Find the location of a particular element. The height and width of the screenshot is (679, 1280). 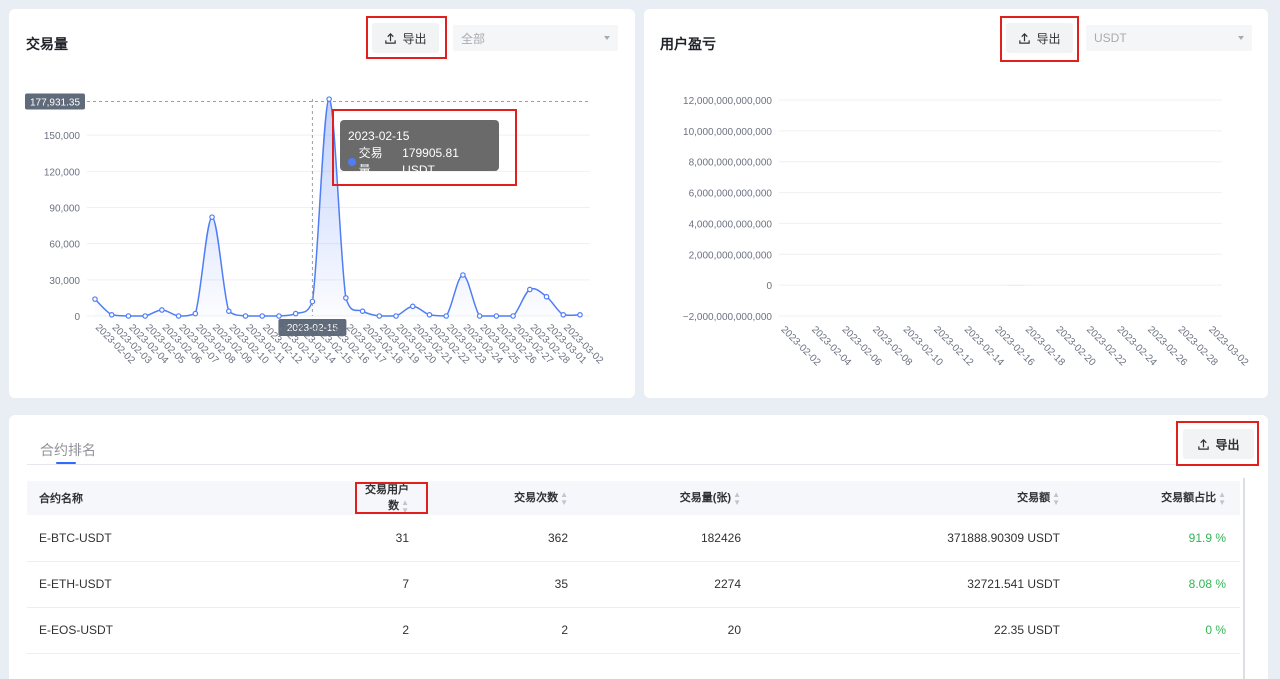

table-scrollbar is located at coordinates (1244, 578).